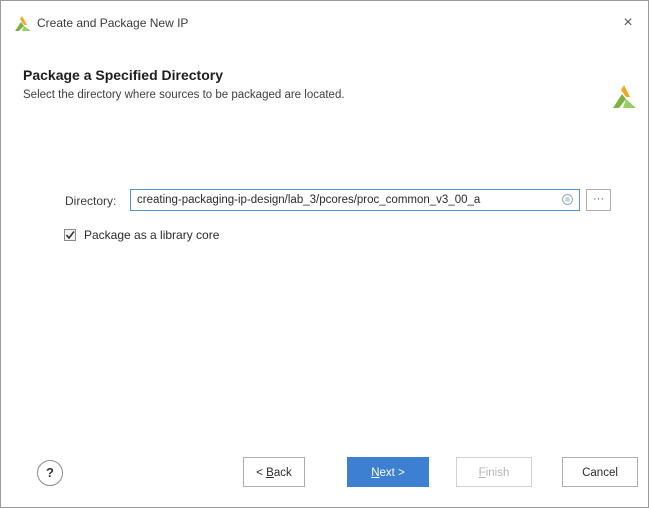 Image resolution: width=649 pixels, height=508 pixels. I want to click on help-button: ?, so click(50, 473).